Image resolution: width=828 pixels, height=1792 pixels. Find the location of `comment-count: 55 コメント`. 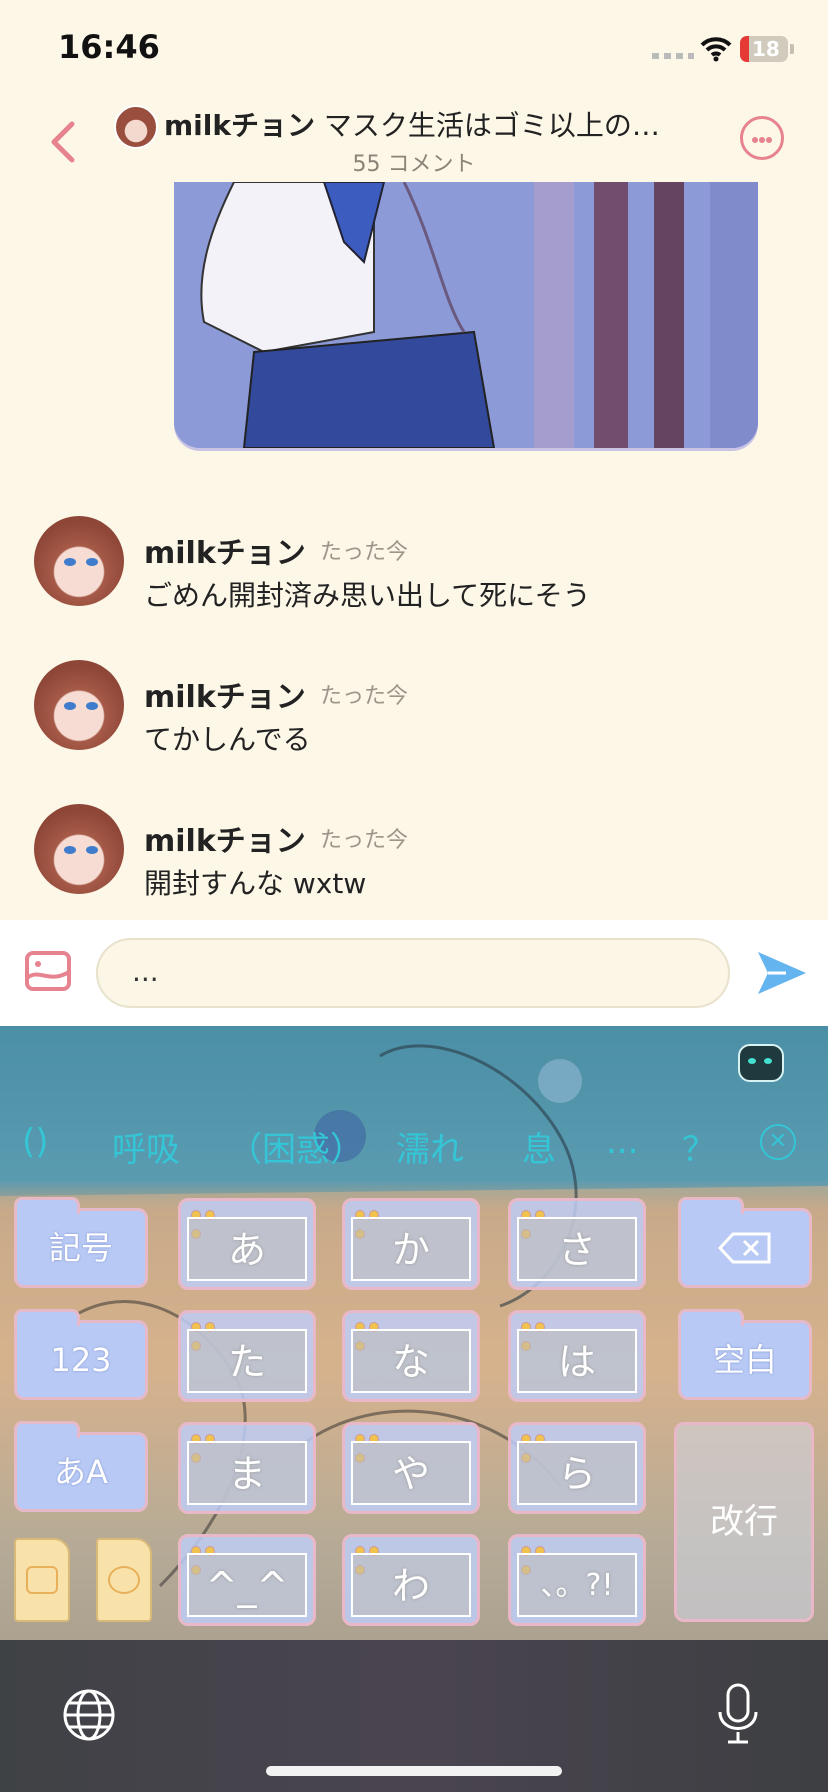

comment-count: 55 コメント is located at coordinates (414, 164).